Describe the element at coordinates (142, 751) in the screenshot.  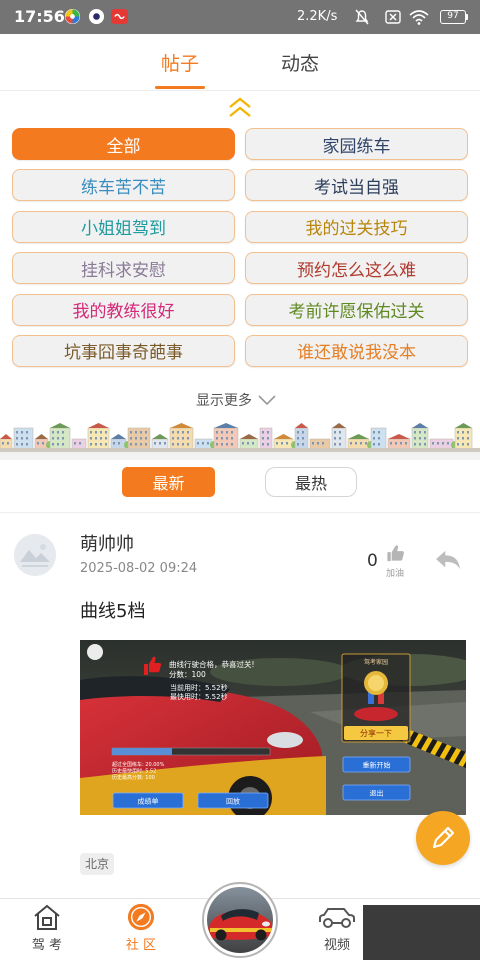
I see `game-progress-fill` at that location.